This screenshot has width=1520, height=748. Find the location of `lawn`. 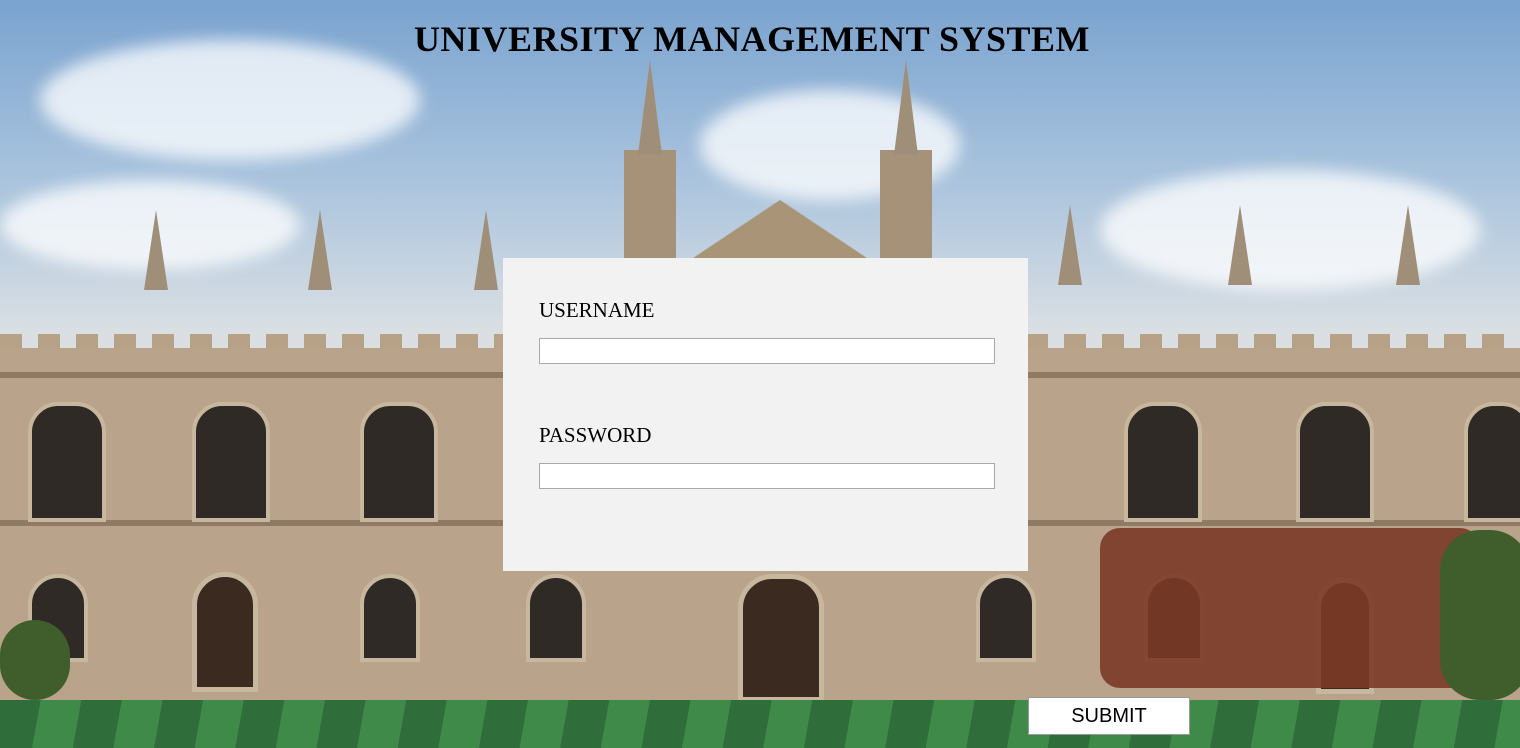

lawn is located at coordinates (760, 724).